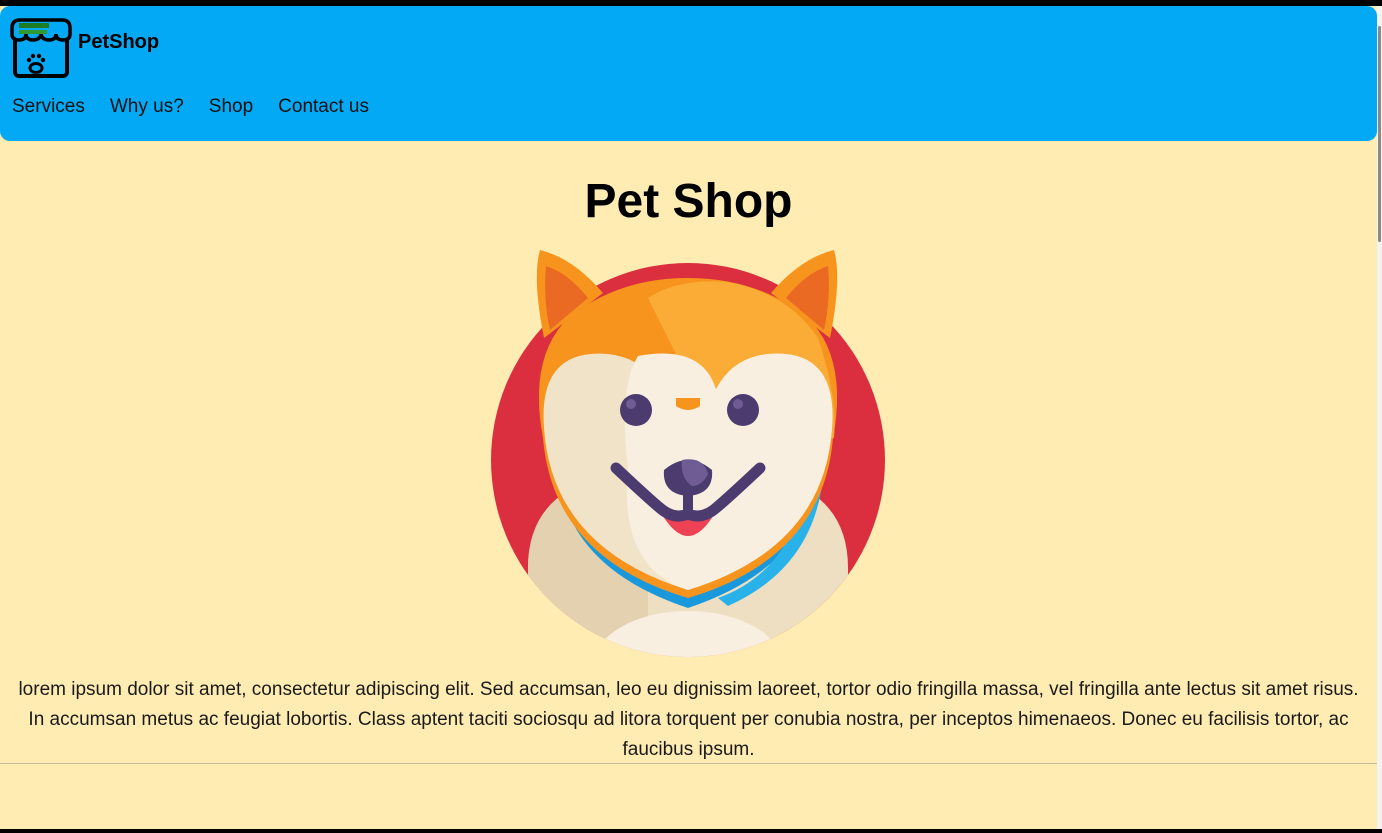  What do you see at coordinates (203, 107) in the screenshot?
I see `nav-links: Services Why us? Shop Contact us` at bounding box center [203, 107].